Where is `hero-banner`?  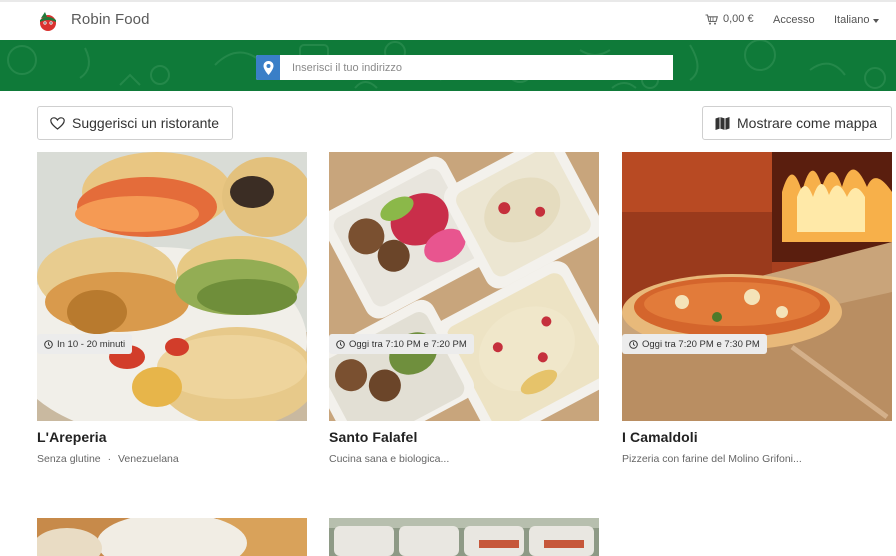
hero-banner is located at coordinates (448, 65).